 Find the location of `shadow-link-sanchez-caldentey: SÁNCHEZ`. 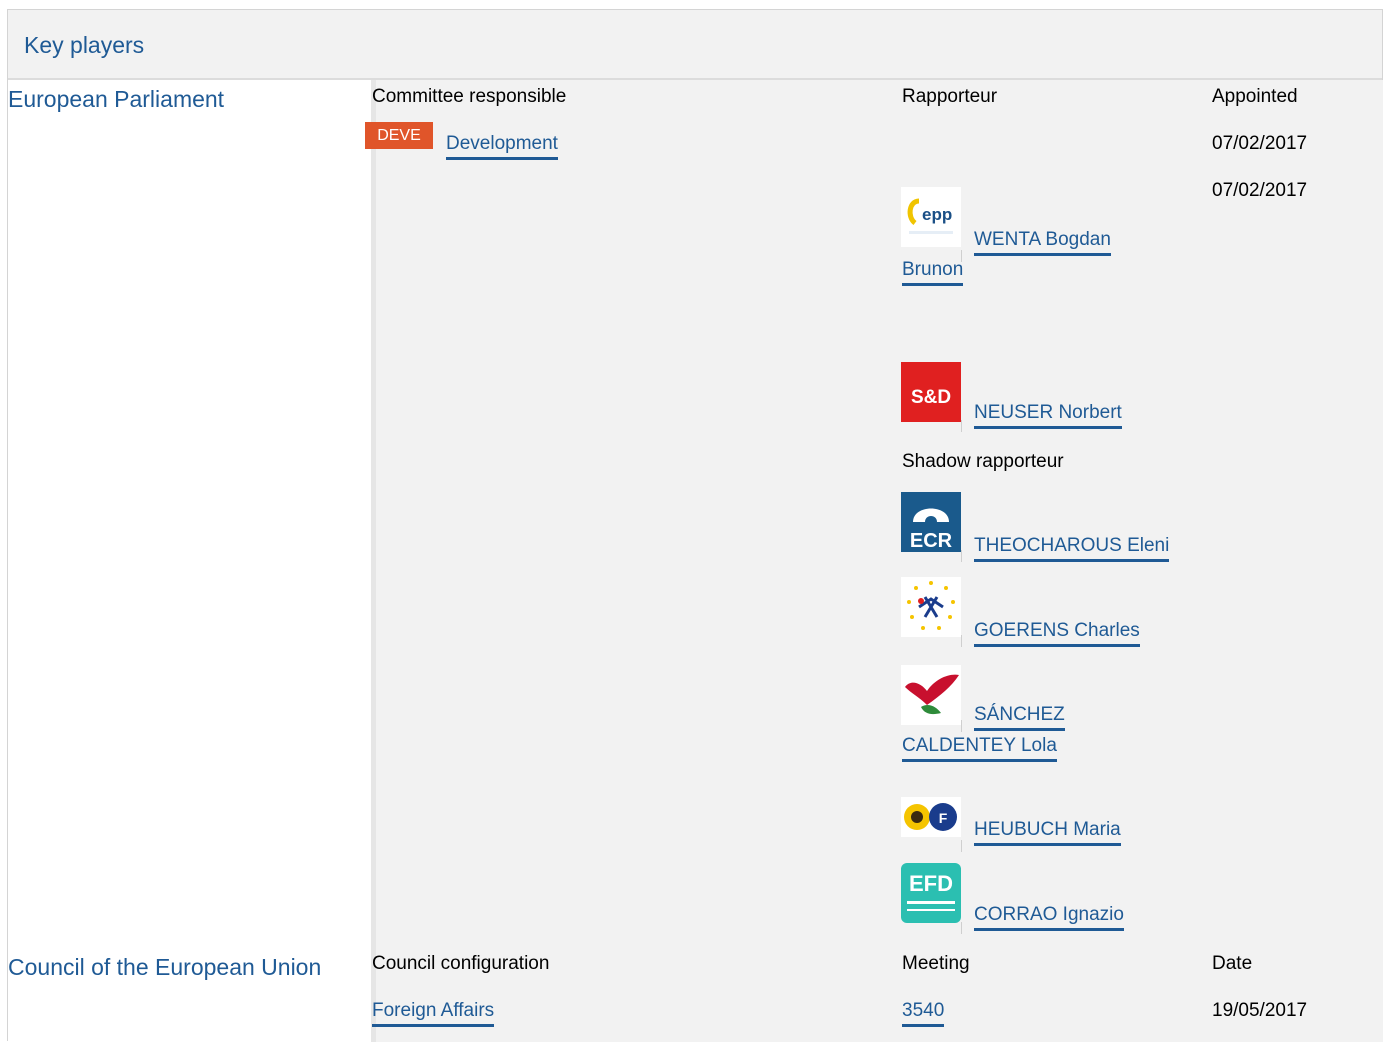

shadow-link-sanchez-caldentey: SÁNCHEZ is located at coordinates (1019, 716).